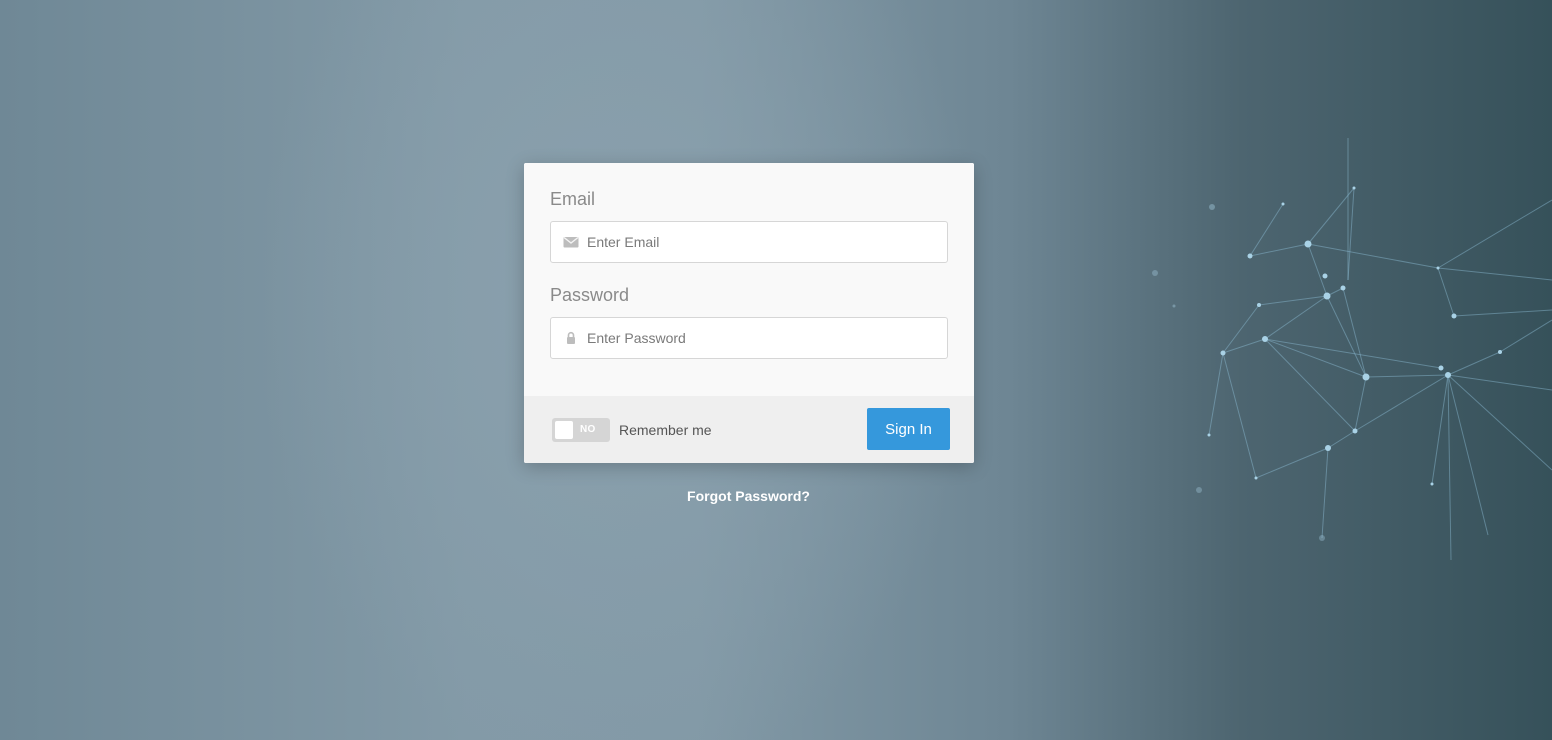 Image resolution: width=1552 pixels, height=740 pixels. I want to click on email-label: Email, so click(573, 199).